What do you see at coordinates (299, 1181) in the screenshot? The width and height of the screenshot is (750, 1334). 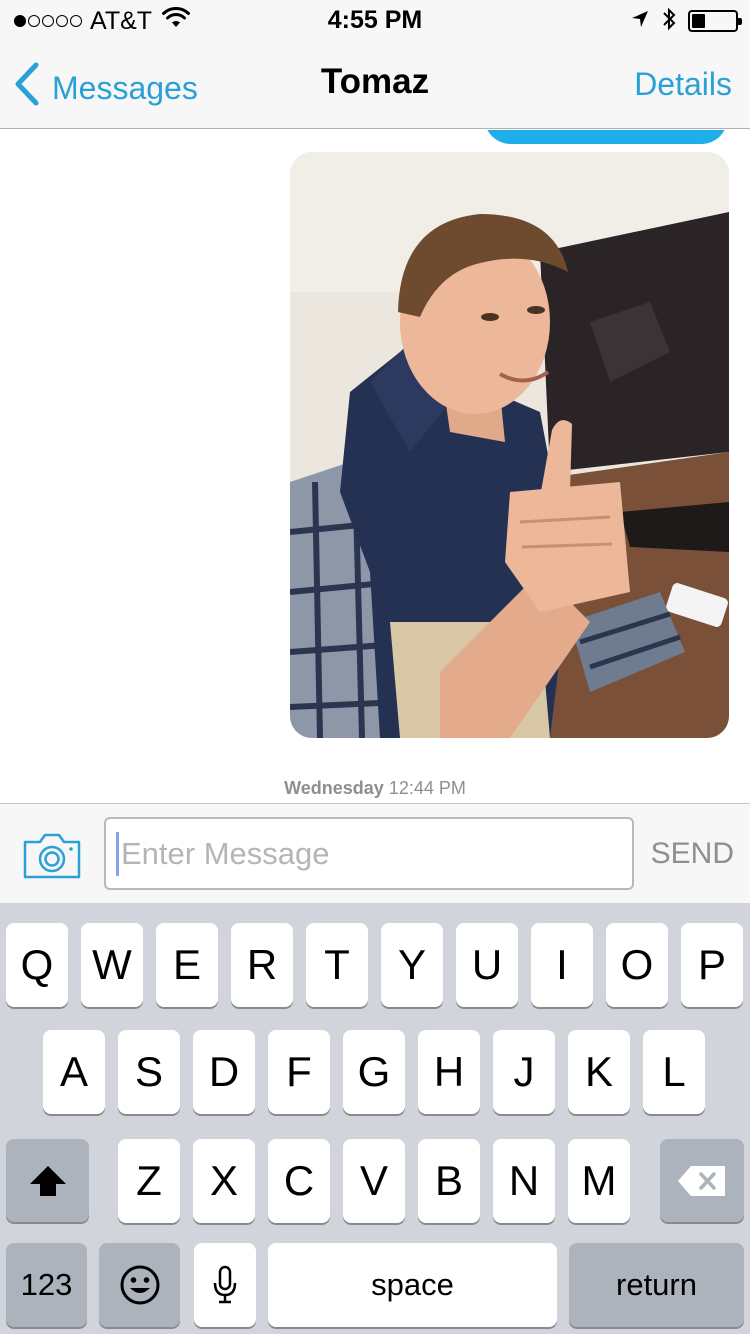 I see `key-c: C` at bounding box center [299, 1181].